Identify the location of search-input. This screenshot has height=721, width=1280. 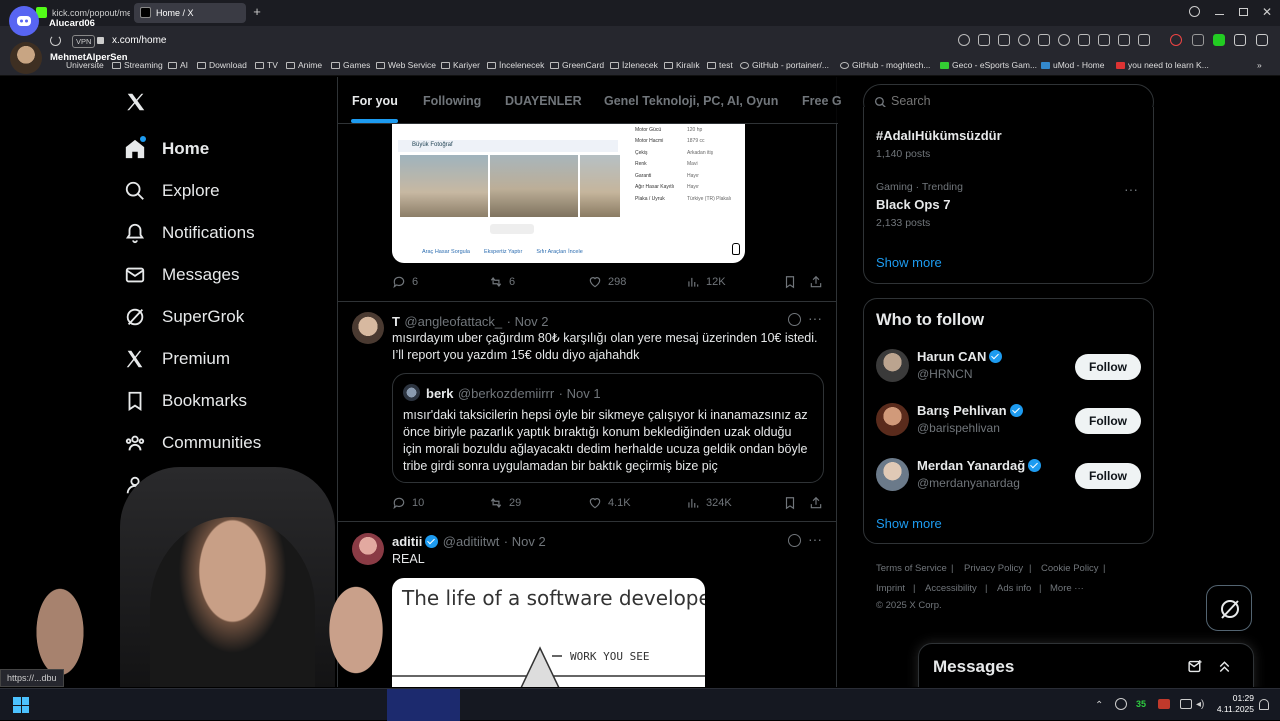
(1016, 101).